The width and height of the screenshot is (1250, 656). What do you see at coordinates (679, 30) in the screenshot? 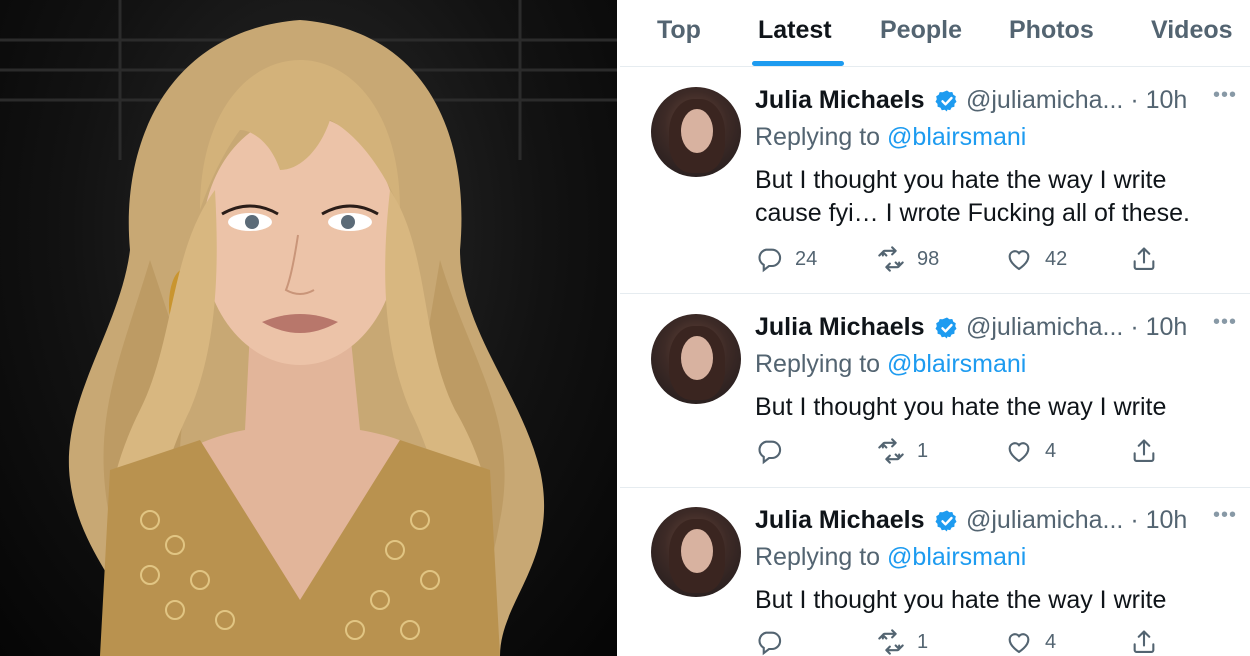
I see `tab-top: Top` at bounding box center [679, 30].